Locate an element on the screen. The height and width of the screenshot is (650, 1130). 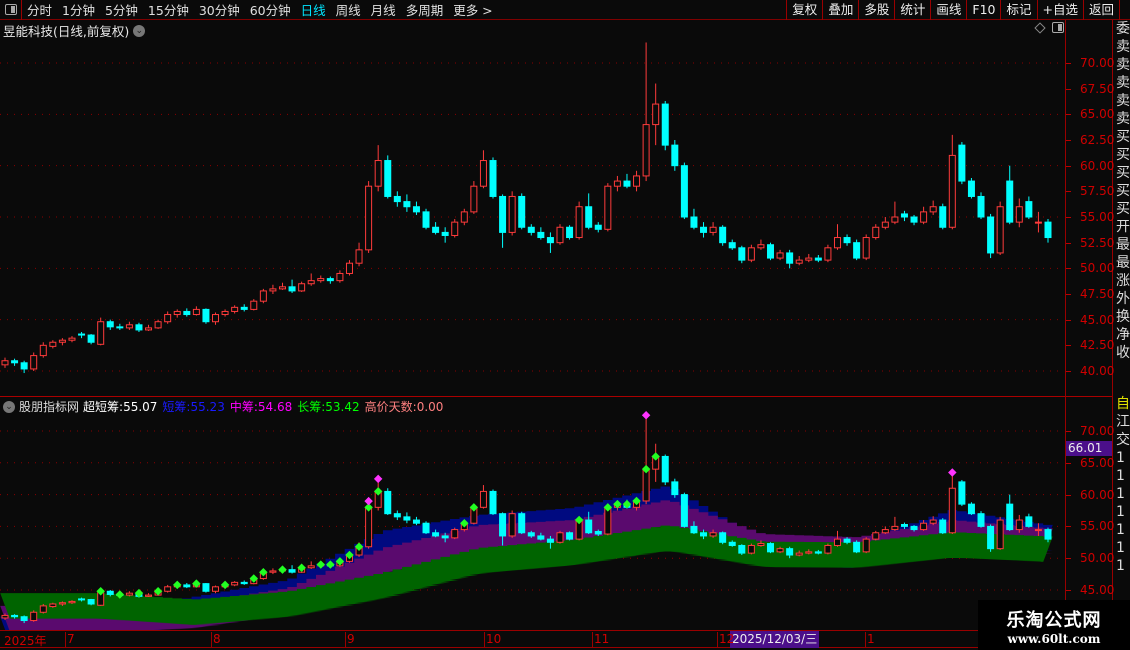
side-panel-row: 交 is located at coordinates (1121, 440).